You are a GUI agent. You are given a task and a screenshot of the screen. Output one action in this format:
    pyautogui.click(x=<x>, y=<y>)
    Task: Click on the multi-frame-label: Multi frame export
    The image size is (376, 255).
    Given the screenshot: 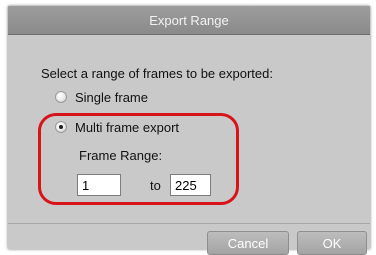 What is the action you would take?
    pyautogui.click(x=127, y=127)
    